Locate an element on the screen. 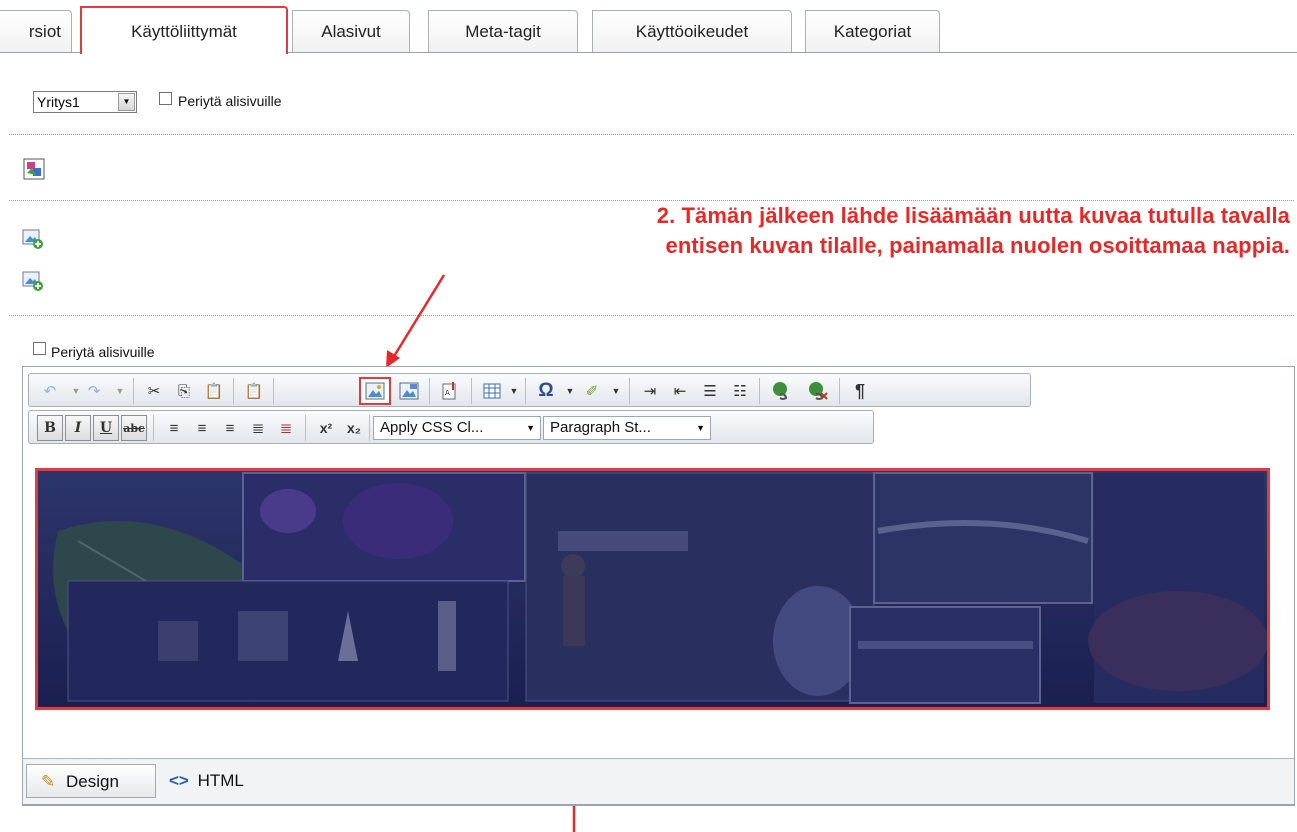  tab-label: Käyttöoikeudet is located at coordinates (692, 31).